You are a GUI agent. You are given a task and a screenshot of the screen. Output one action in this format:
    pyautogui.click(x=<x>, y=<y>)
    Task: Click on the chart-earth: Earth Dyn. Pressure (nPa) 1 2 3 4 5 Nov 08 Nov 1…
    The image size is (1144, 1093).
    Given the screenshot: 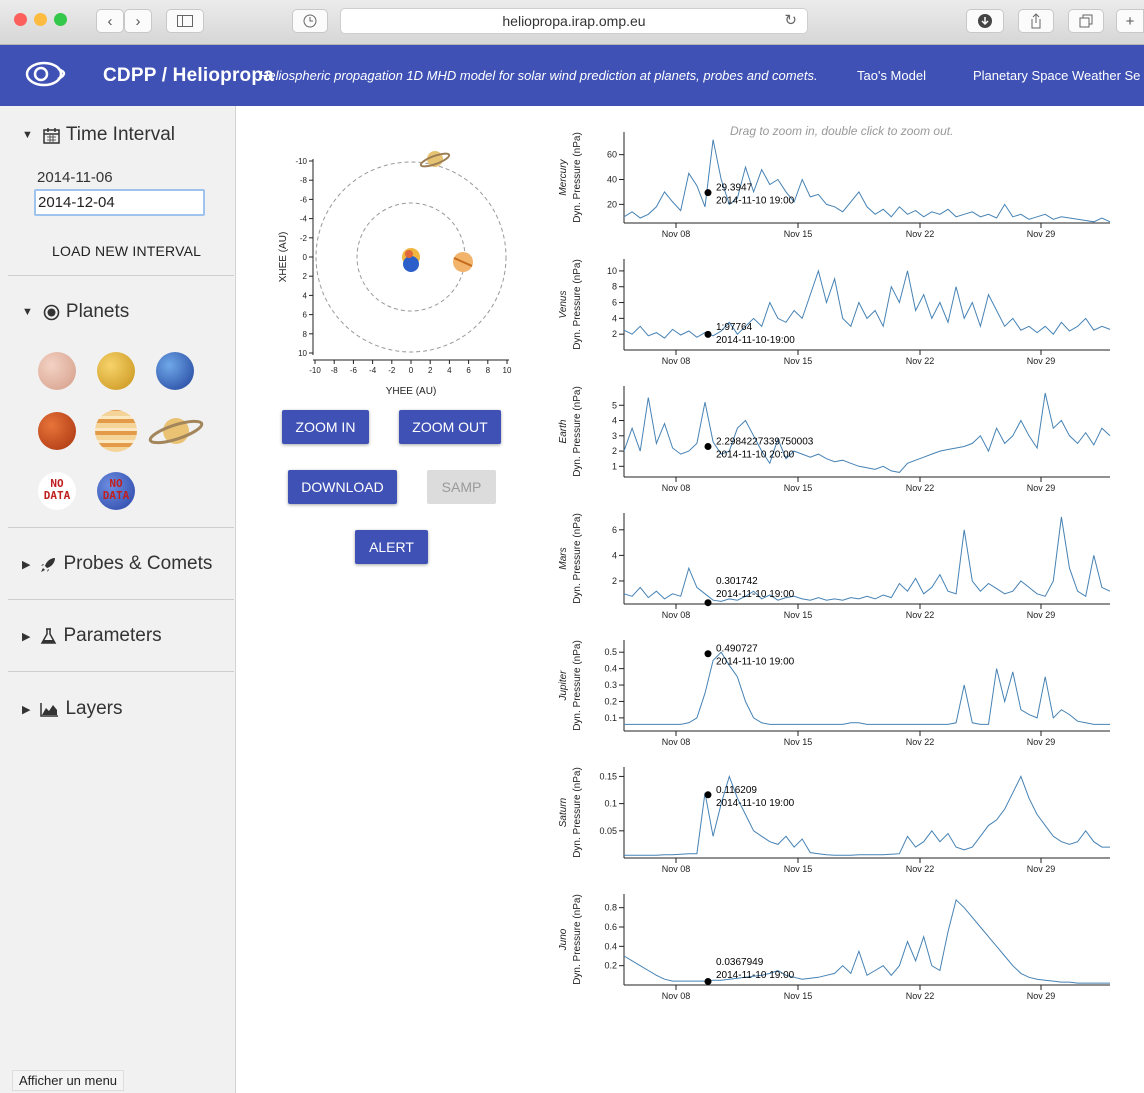 What is the action you would take?
    pyautogui.click(x=834, y=439)
    